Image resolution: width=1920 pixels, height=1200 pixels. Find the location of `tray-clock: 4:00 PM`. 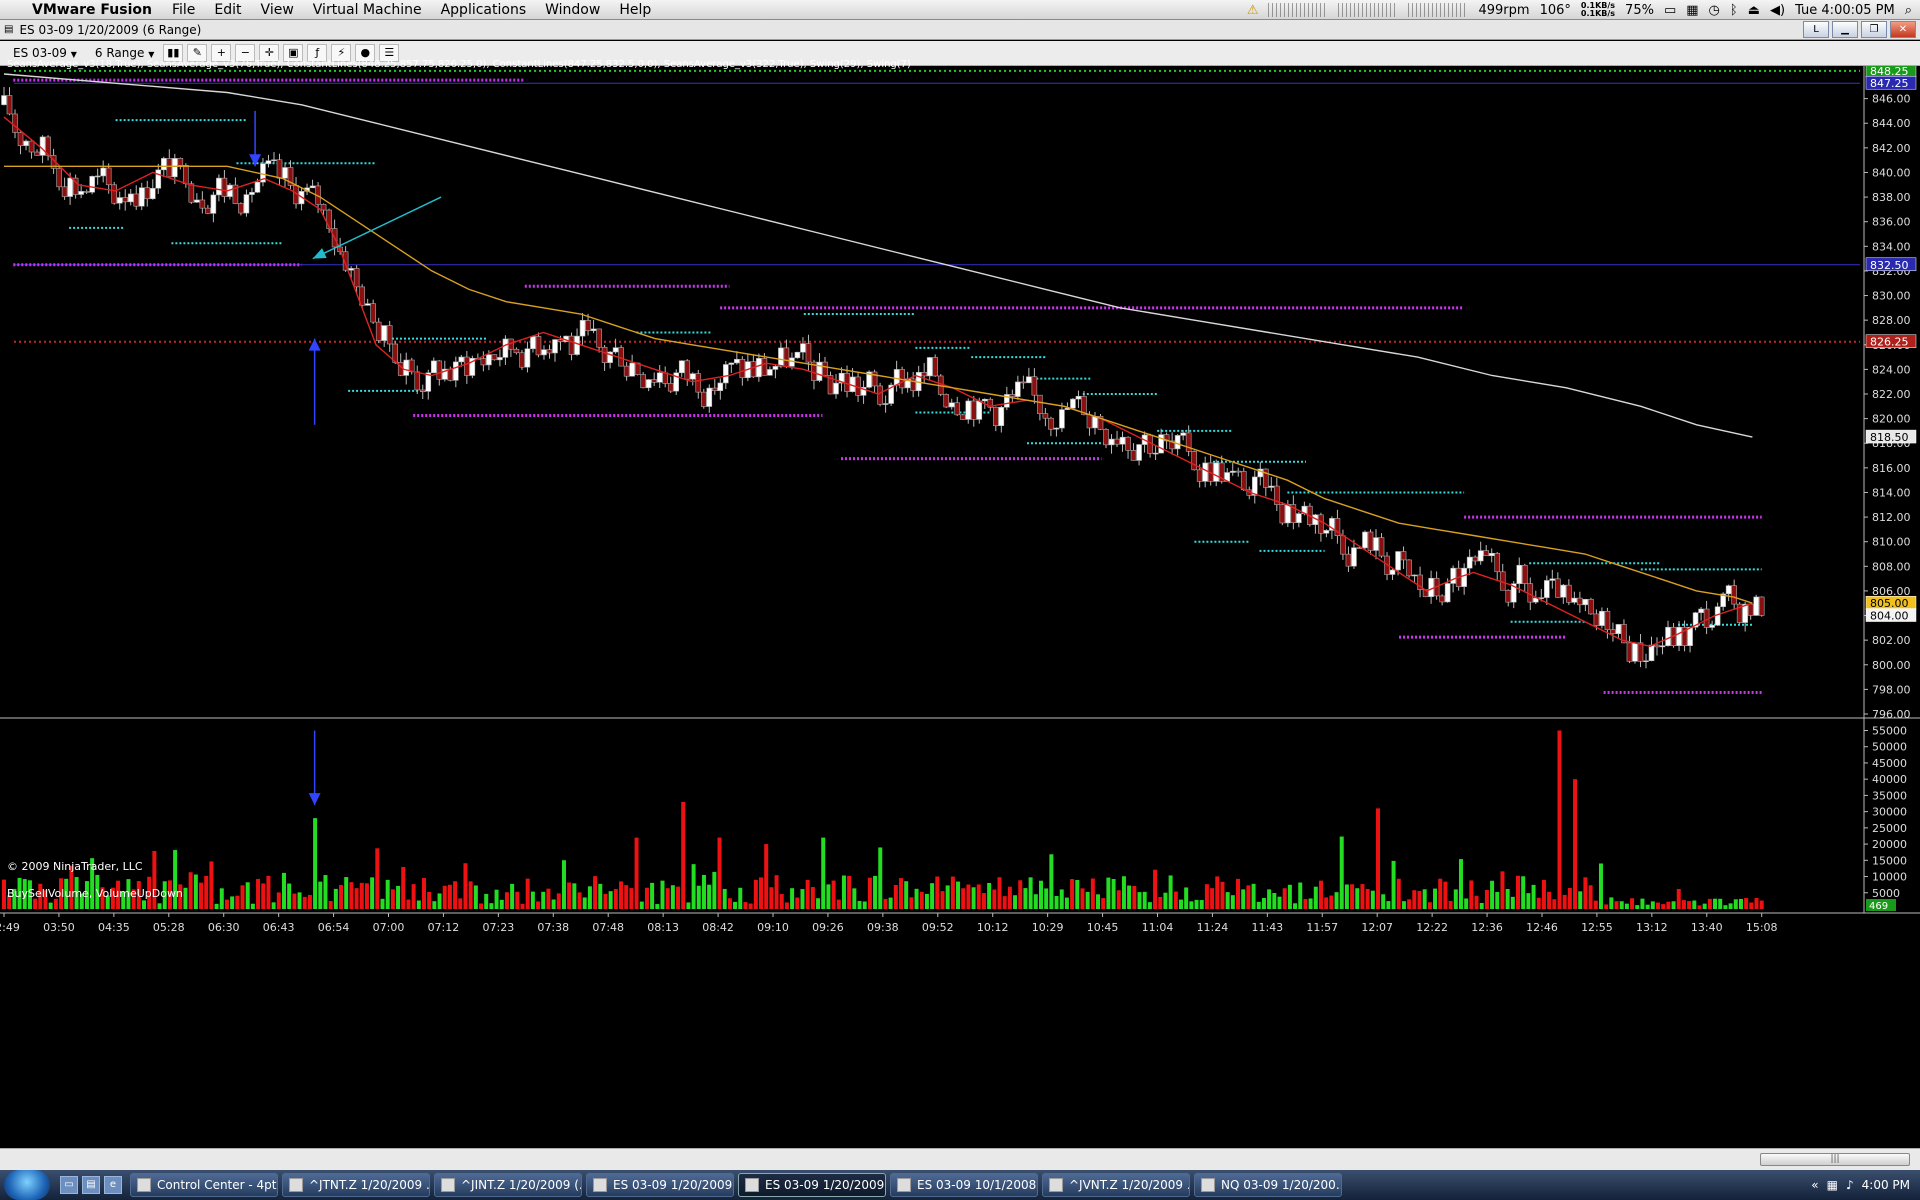

tray-clock: 4:00 PM is located at coordinates (1886, 1185).